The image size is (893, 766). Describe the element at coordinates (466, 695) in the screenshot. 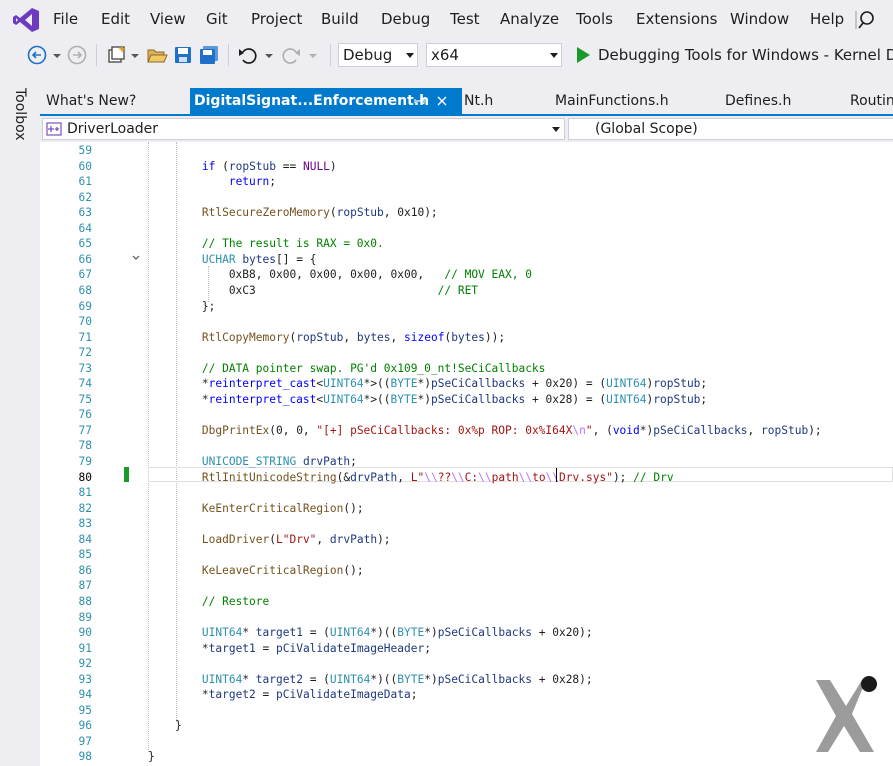

I see `code-line: 94 *target2 = pCiValidateImageData;` at that location.